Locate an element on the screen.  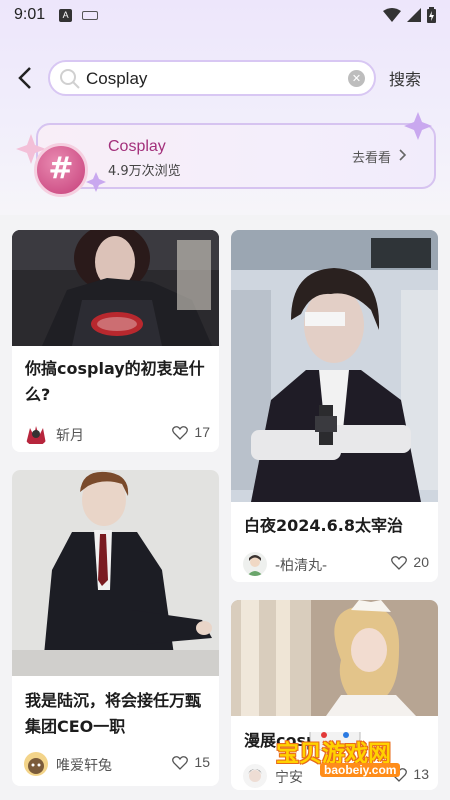
post-title: 白夜2024.6.8太宰治 is located at coordinates (323, 525).